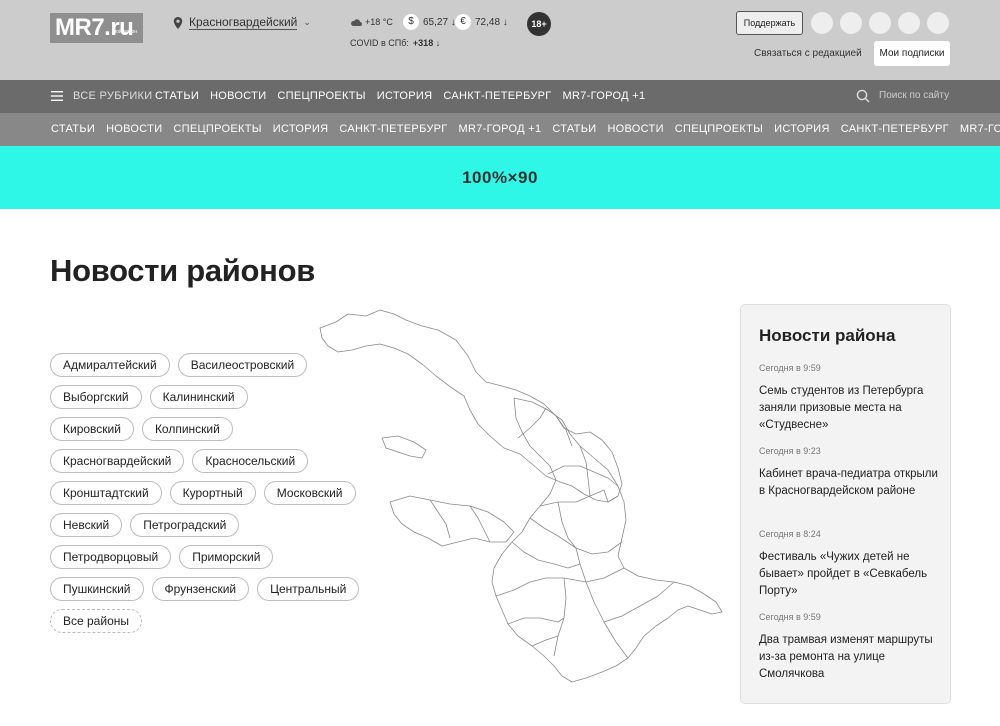 This screenshot has height=726, width=1000. I want to click on all-districts-chip: Все районы, so click(96, 621).